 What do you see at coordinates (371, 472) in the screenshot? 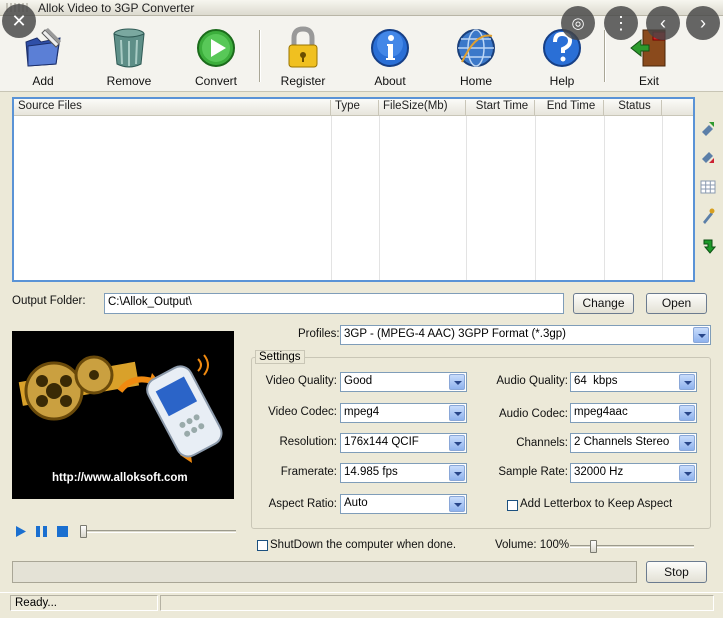
I see `framerate-value: 14.985 fps` at bounding box center [371, 472].